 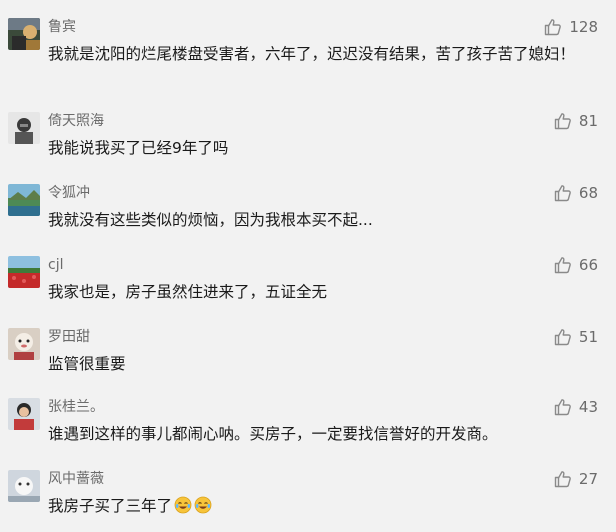 What do you see at coordinates (110, 506) in the screenshot?
I see `comment-text-body: 我房子买了三年了` at bounding box center [110, 506].